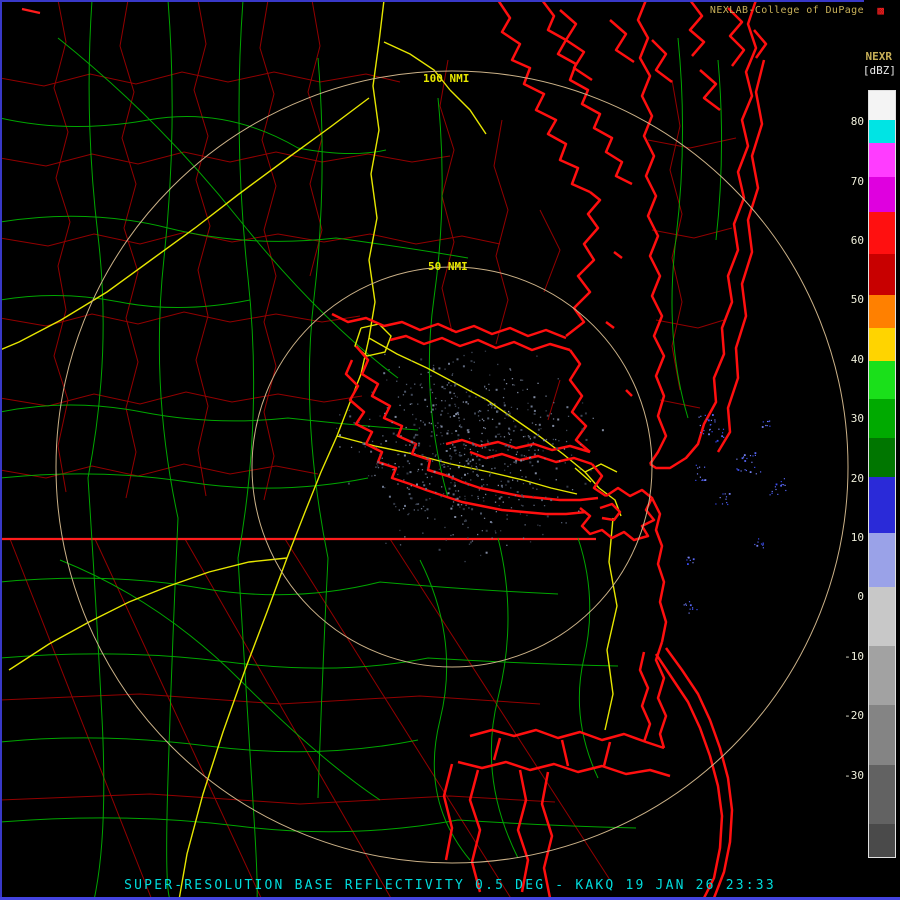  Describe the element at coordinates (879, 56) in the screenshot. I see `colorbar-title: NEXR` at that location.